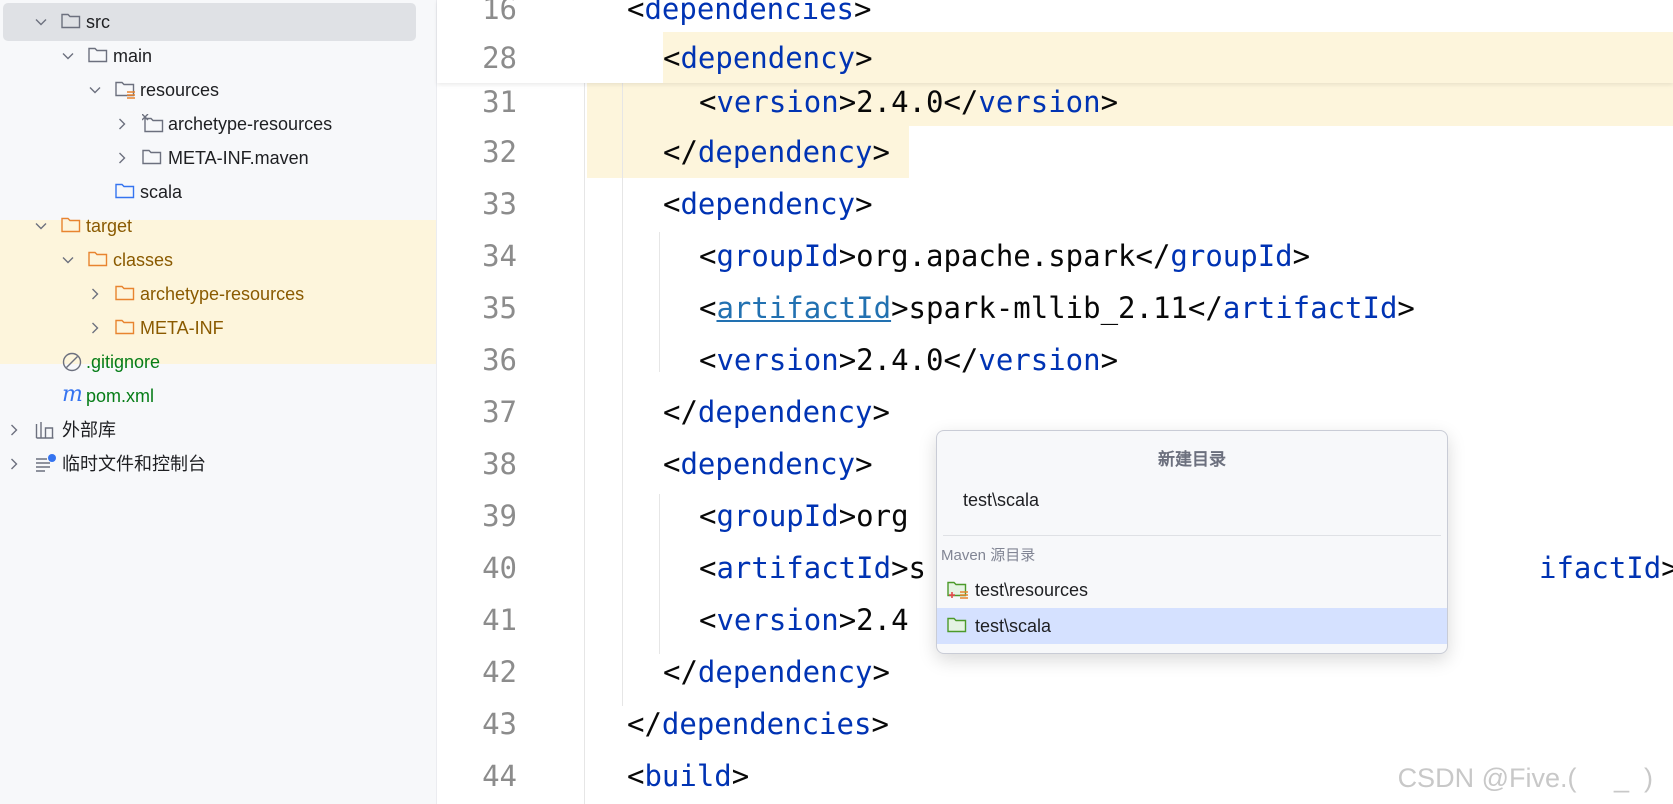 The height and width of the screenshot is (804, 1673). Describe the element at coordinates (803, 308) in the screenshot. I see `xml-tag-link: artifactId` at that location.